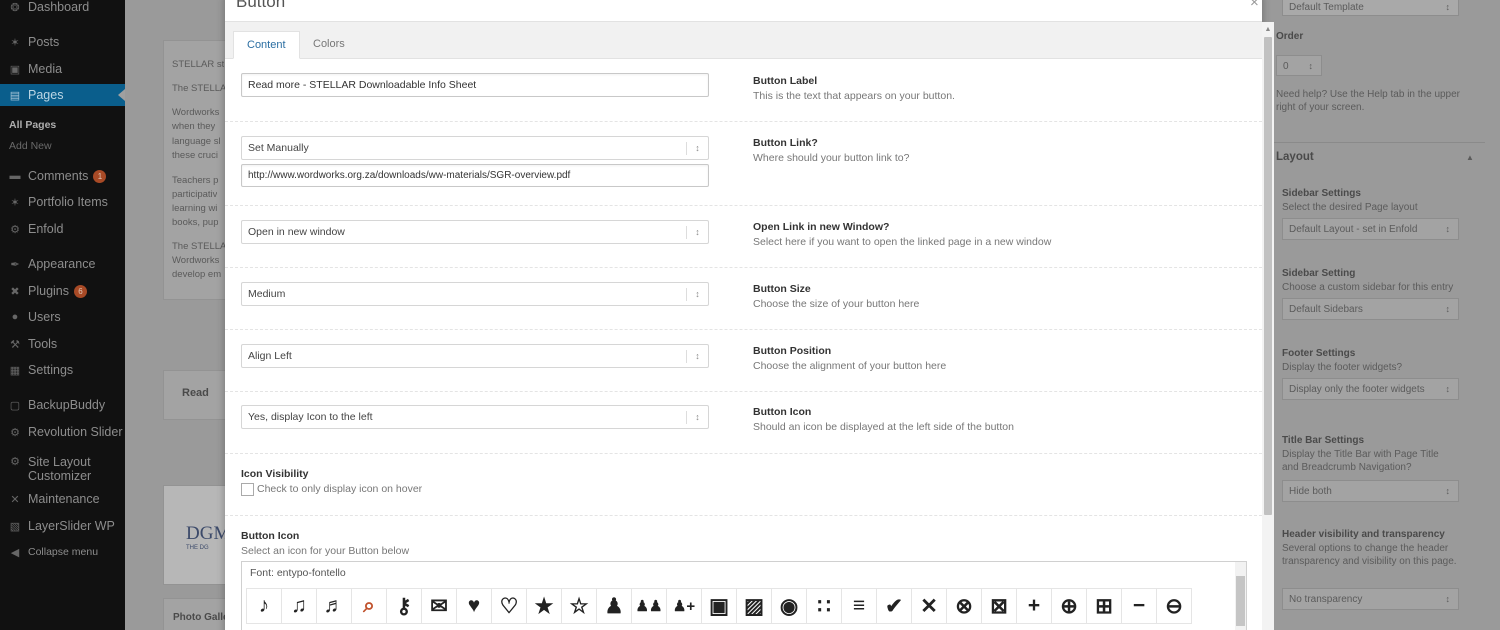  Describe the element at coordinates (1370, 491) in the screenshot. I see `titlebar-settings-select: Hide both` at that location.